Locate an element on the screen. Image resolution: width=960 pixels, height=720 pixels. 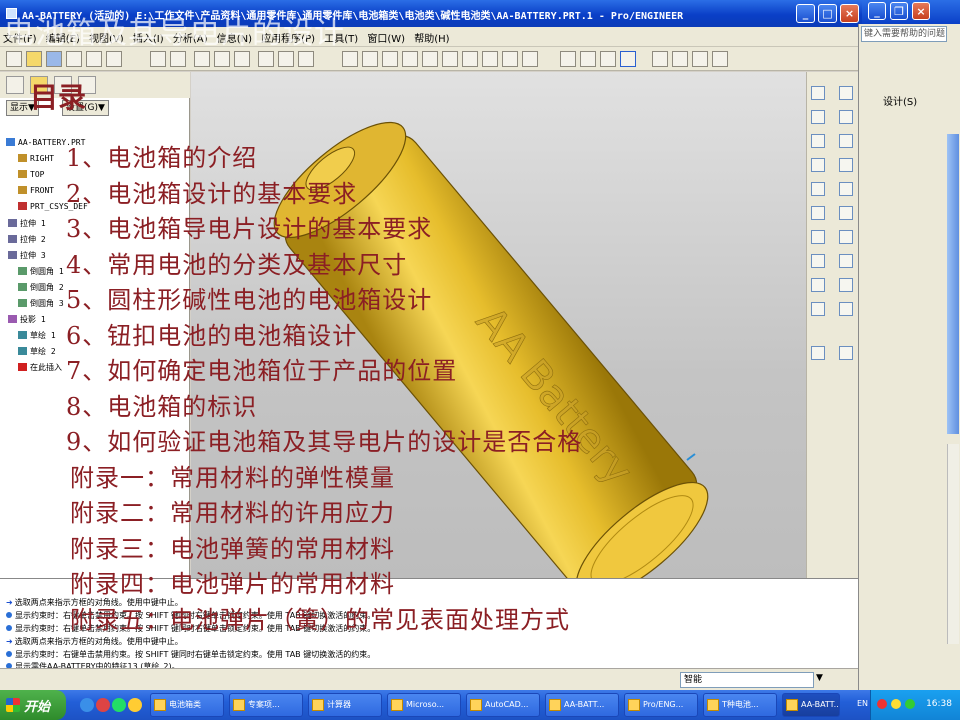
repaint-icon is located at coordinates (350, 59).